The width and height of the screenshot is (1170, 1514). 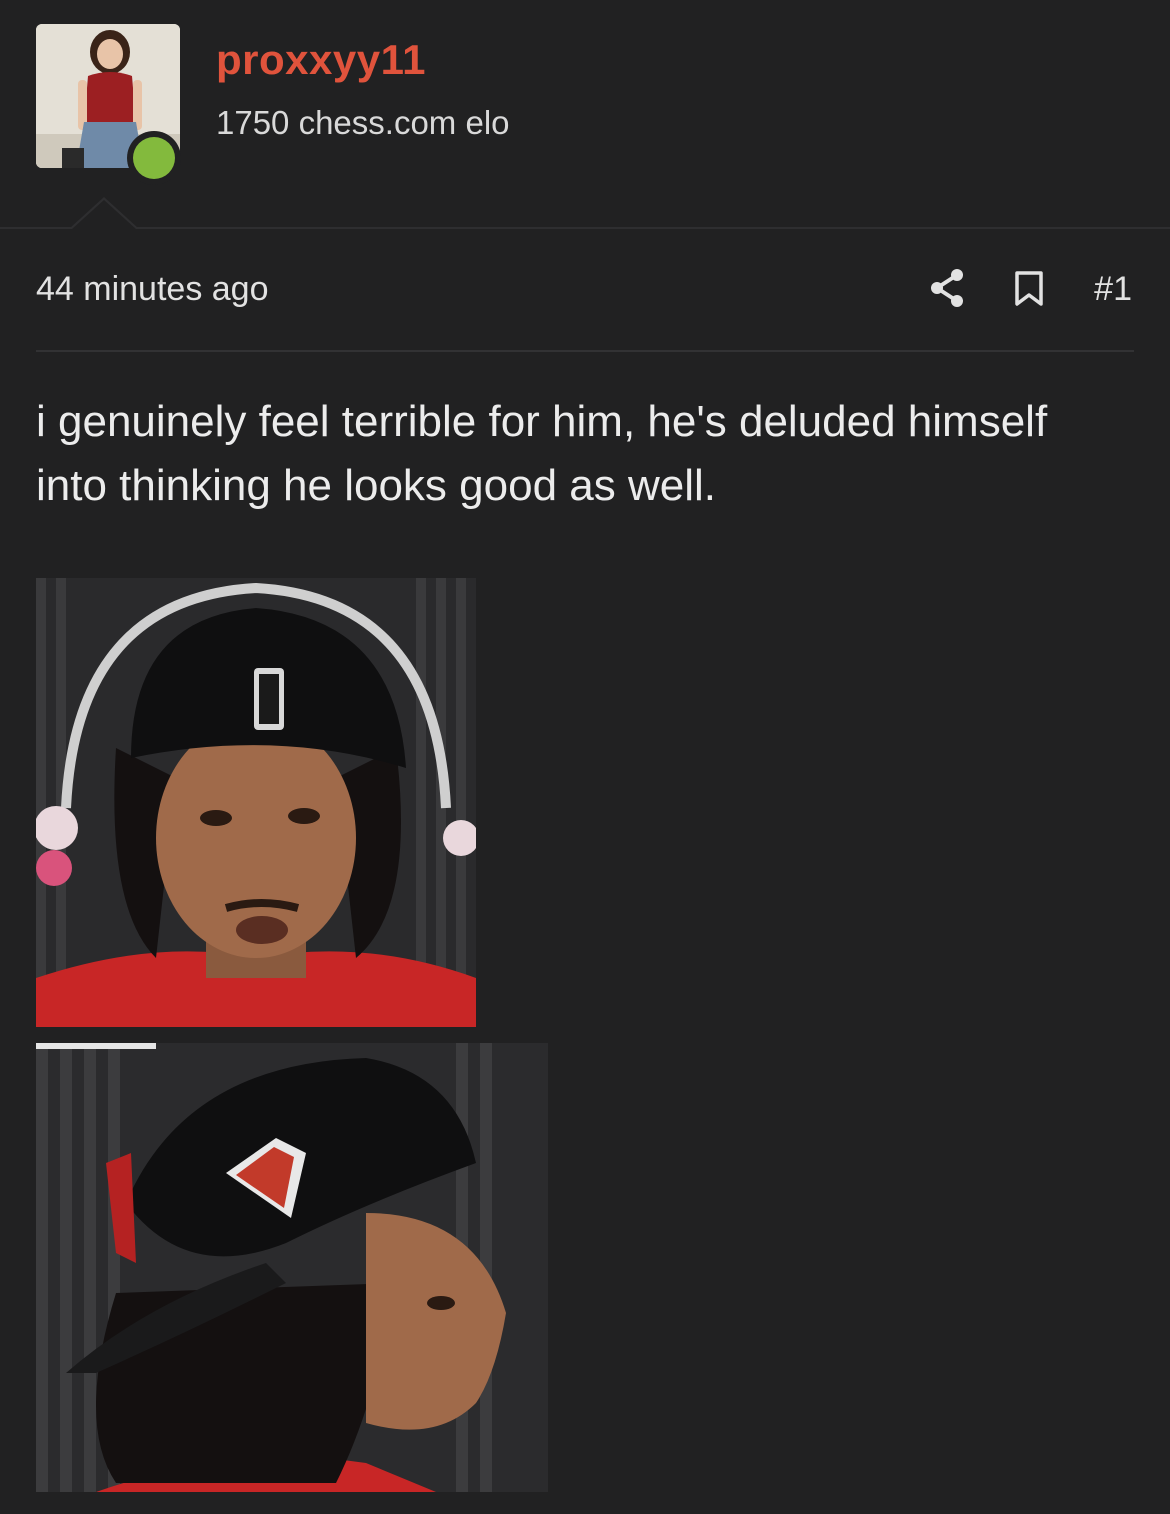 I want to click on username: proxxyy11, so click(x=321, y=60).